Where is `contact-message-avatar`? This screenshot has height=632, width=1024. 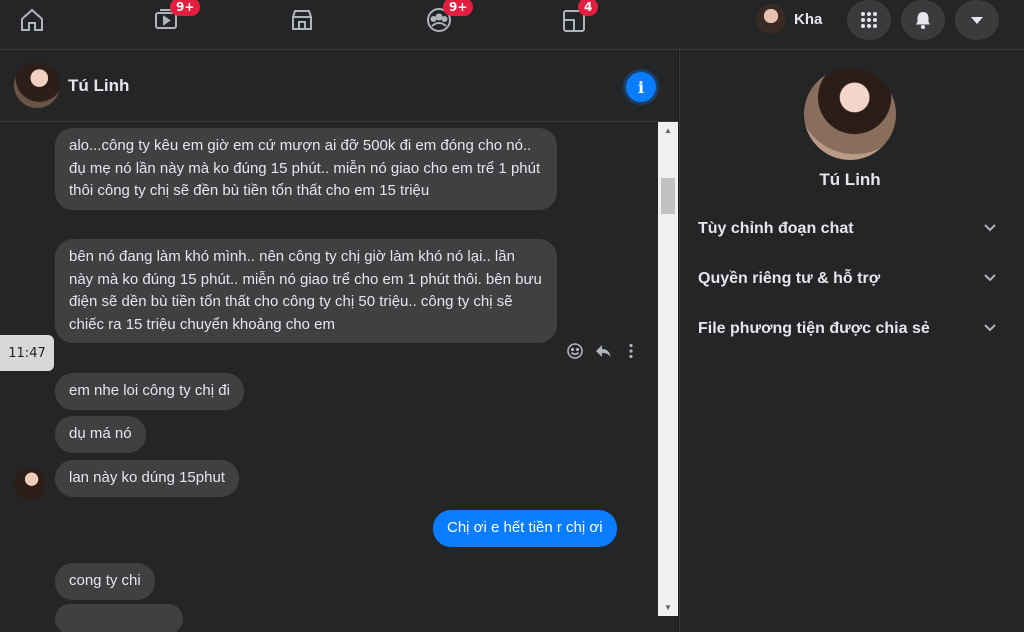
contact-message-avatar is located at coordinates (30, 484).